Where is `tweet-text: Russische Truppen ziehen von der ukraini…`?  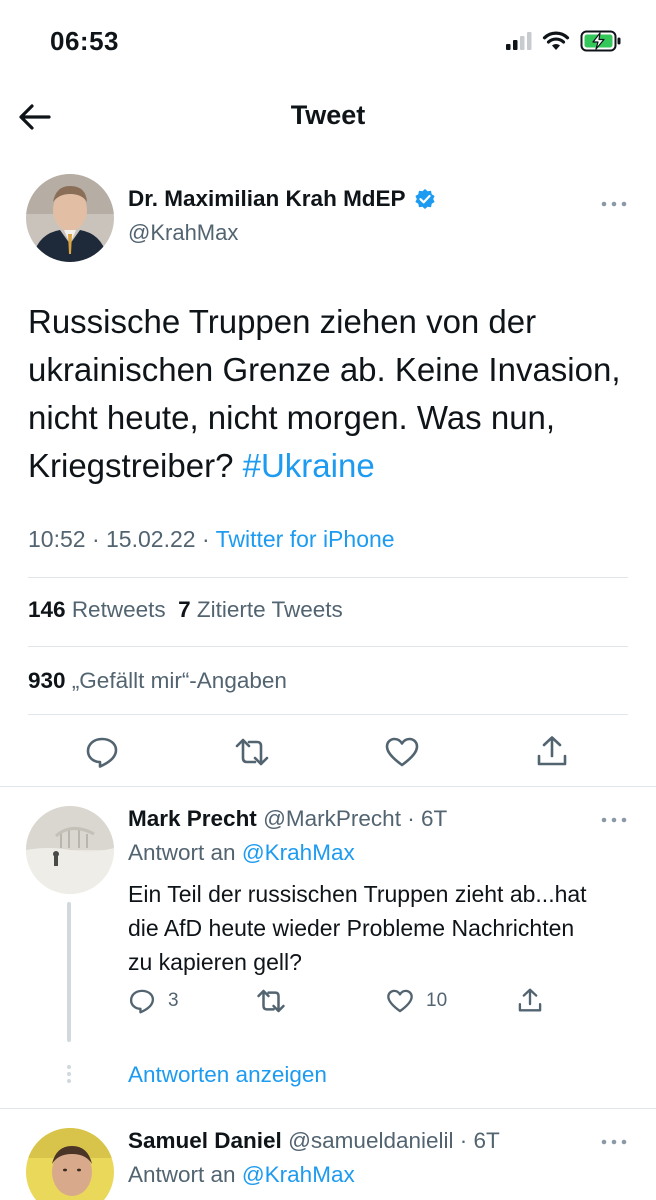
tweet-text: Russische Truppen ziehen von der ukraini… is located at coordinates (328, 394).